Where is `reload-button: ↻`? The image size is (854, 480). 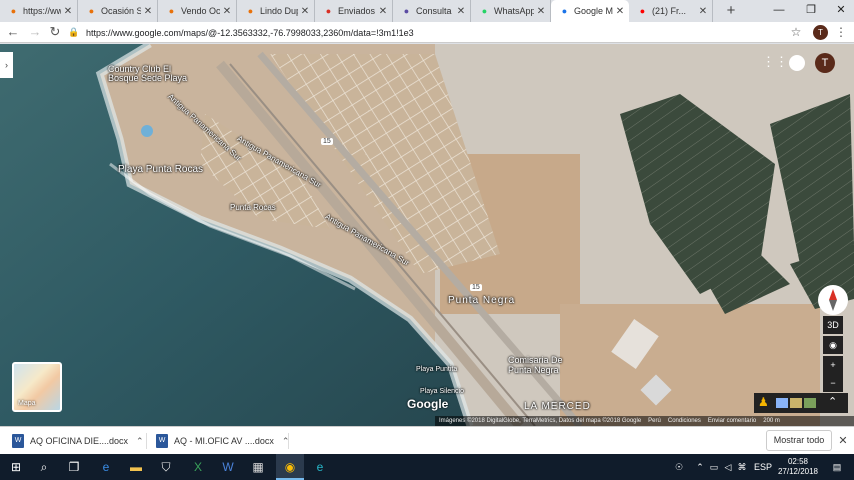
reload-button: ↻ is located at coordinates (55, 32).